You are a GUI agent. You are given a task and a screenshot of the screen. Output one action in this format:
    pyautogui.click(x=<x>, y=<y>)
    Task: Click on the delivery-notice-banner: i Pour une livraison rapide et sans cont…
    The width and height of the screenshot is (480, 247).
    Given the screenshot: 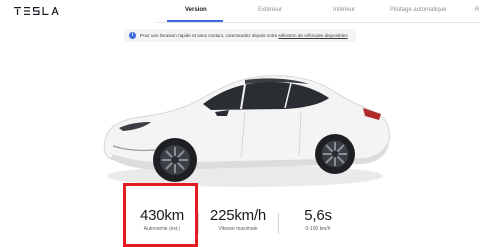 What is the action you would take?
    pyautogui.click(x=240, y=35)
    